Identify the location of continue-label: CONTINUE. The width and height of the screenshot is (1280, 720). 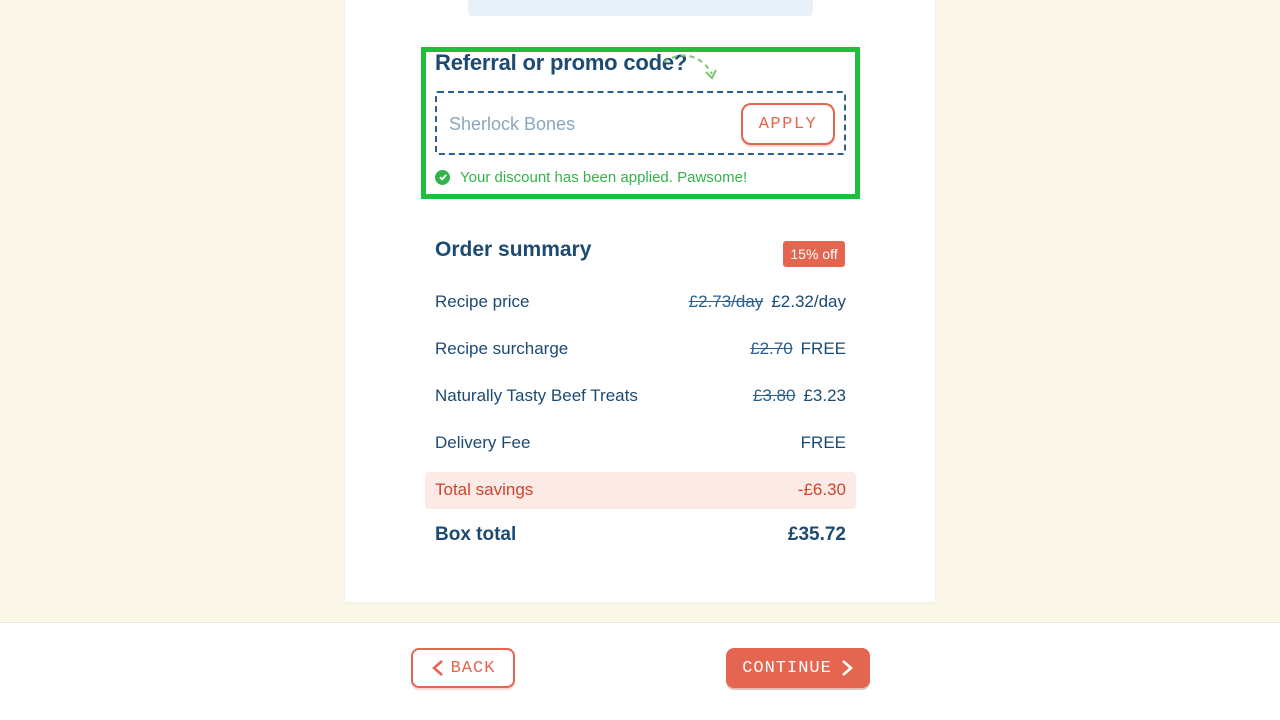
(787, 668).